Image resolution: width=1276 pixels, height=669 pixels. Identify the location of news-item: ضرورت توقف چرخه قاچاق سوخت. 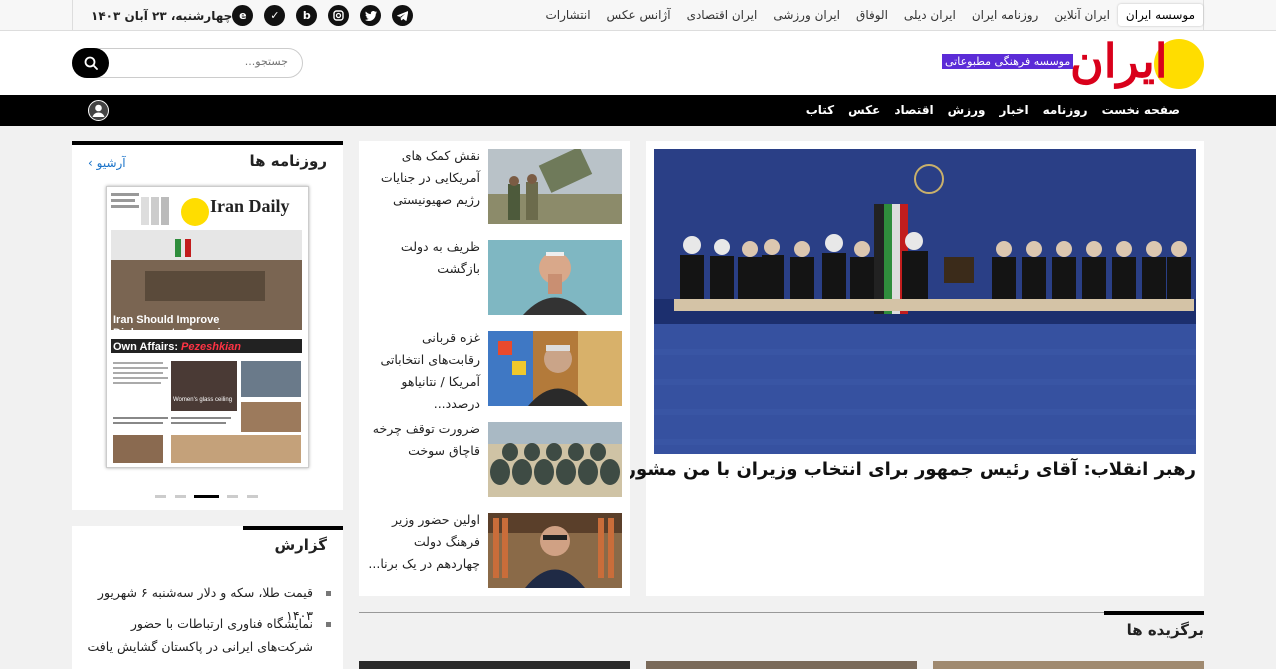
(494, 455).